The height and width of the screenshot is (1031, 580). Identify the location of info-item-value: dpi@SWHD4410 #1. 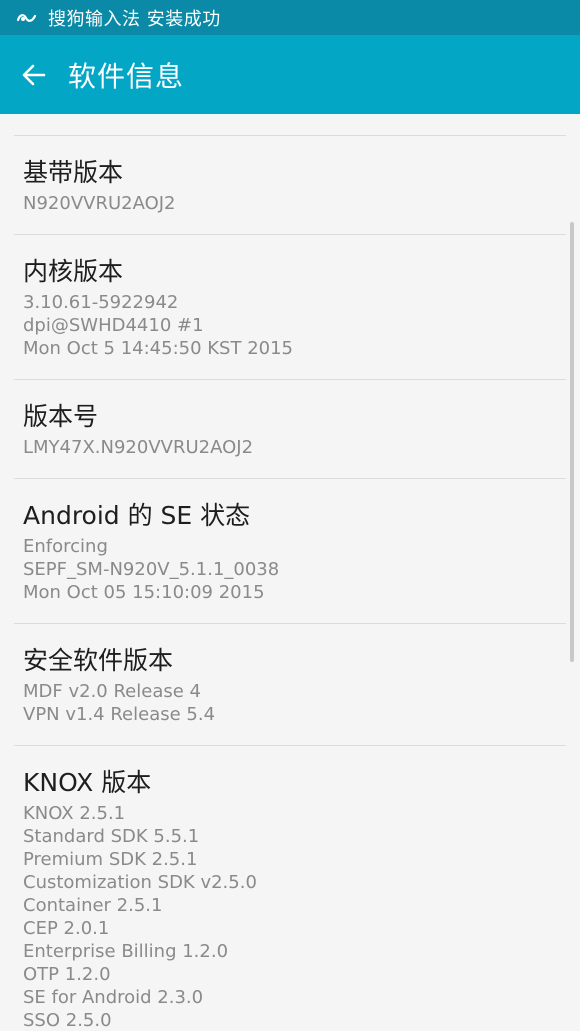
(113, 325).